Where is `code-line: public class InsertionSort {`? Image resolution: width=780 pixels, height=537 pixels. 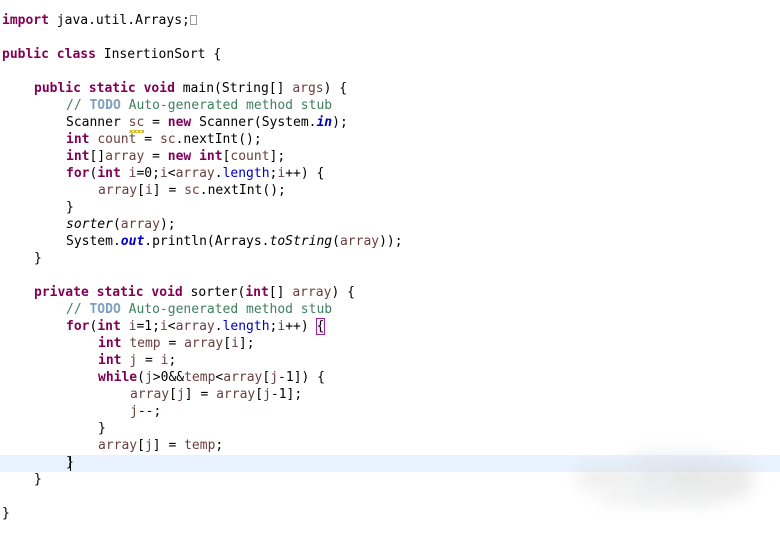 code-line: public class InsertionSort { is located at coordinates (390, 54).